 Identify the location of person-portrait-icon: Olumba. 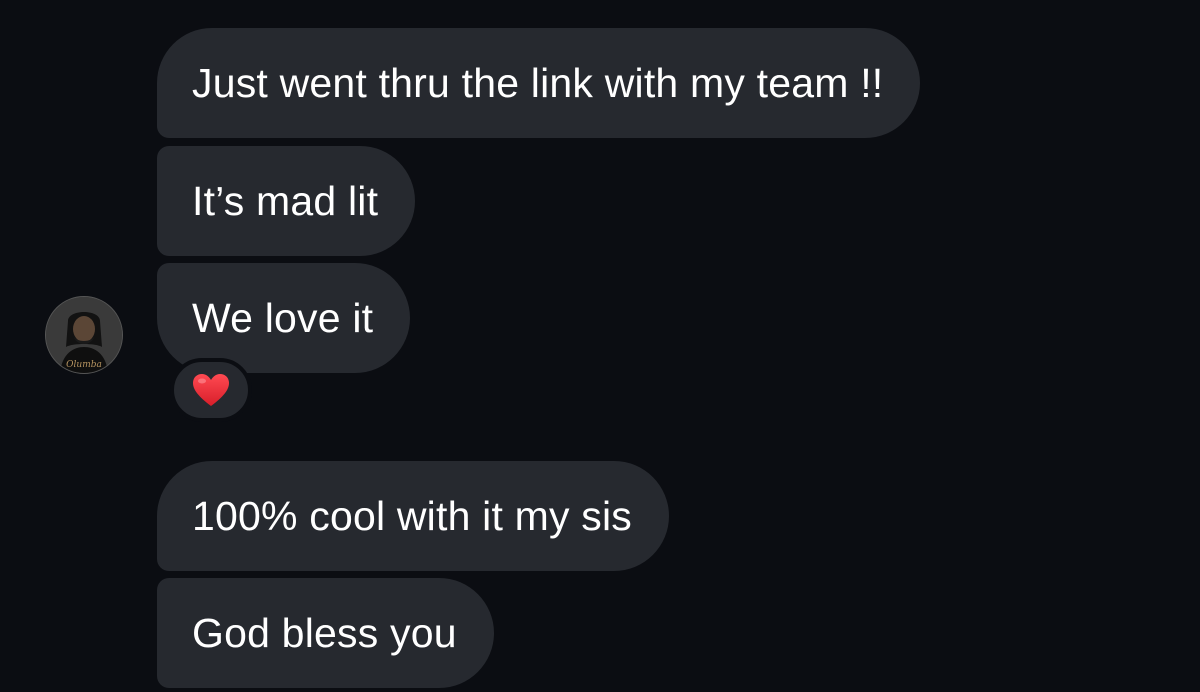
(84, 335).